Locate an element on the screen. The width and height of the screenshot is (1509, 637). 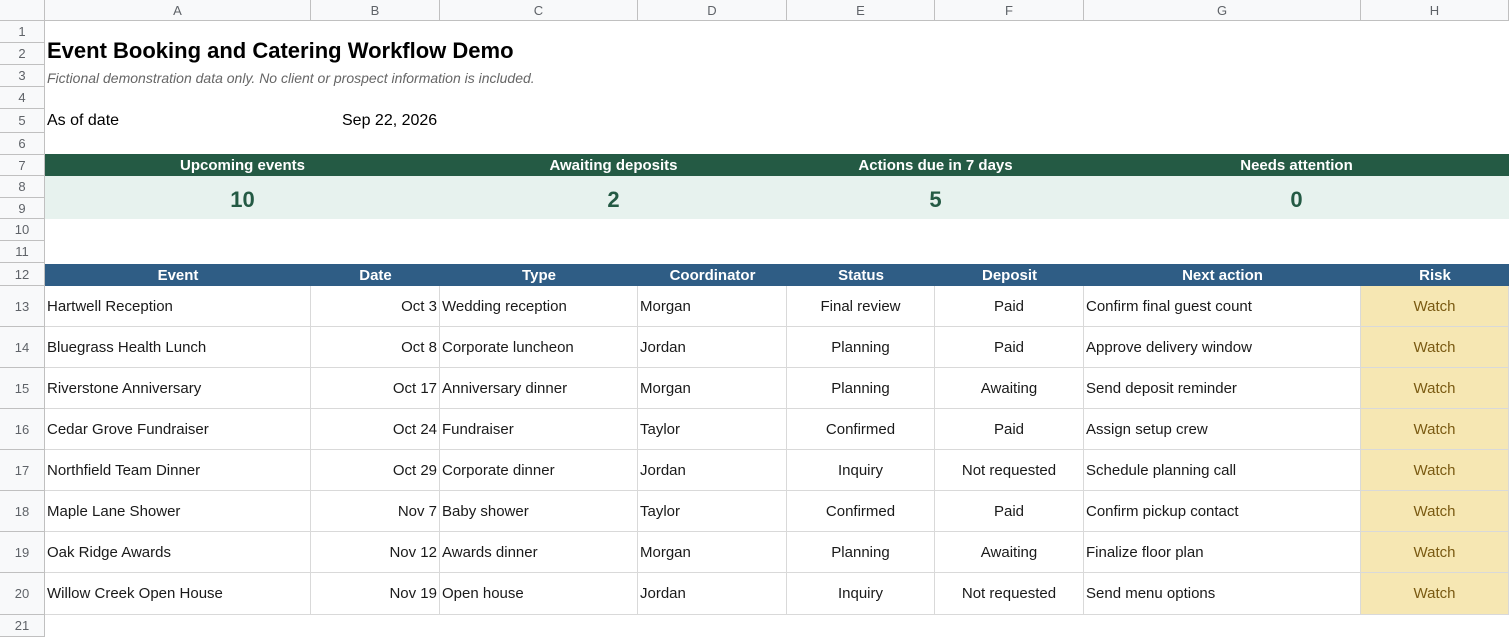
cell-date: Nov 19 is located at coordinates (375, 594).